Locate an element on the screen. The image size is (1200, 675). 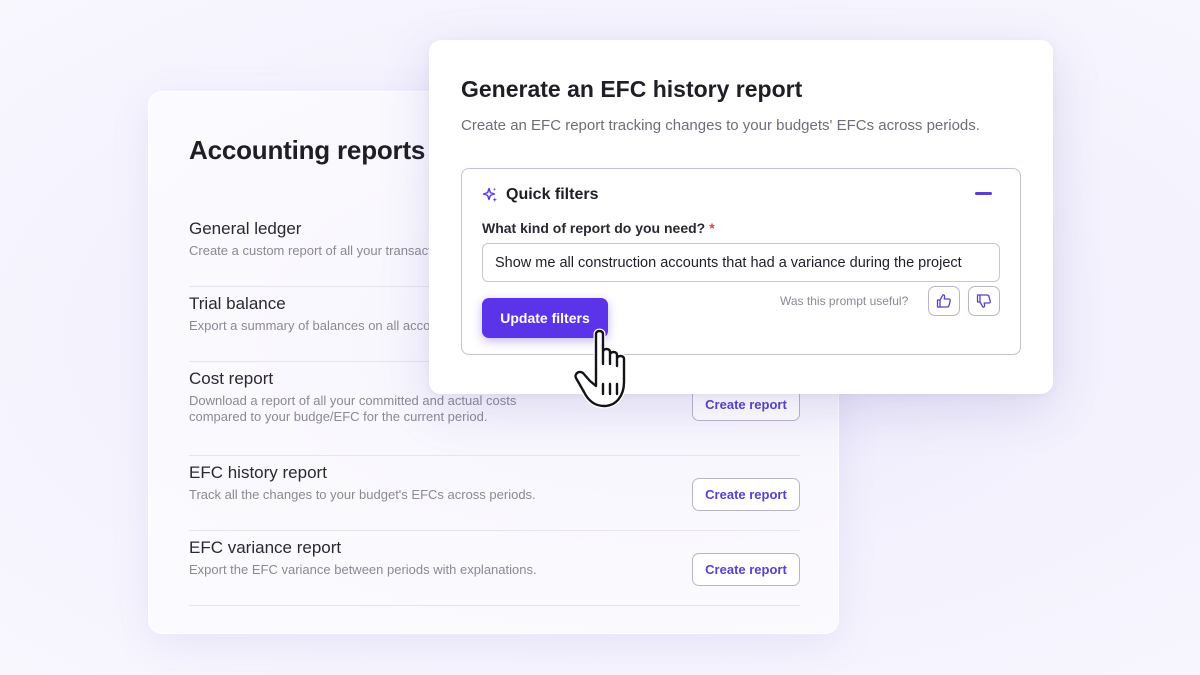
report-name: Trial balance is located at coordinates (237, 303).